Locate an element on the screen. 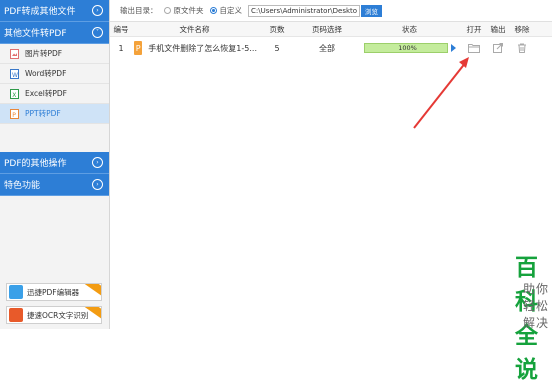 This screenshot has width=552, height=384. play-icon is located at coordinates (453, 48).